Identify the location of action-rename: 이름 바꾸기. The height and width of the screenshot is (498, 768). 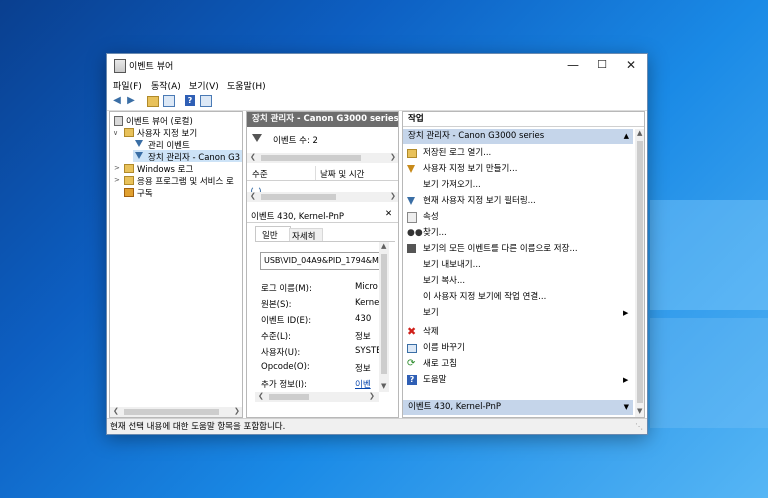
(518, 348).